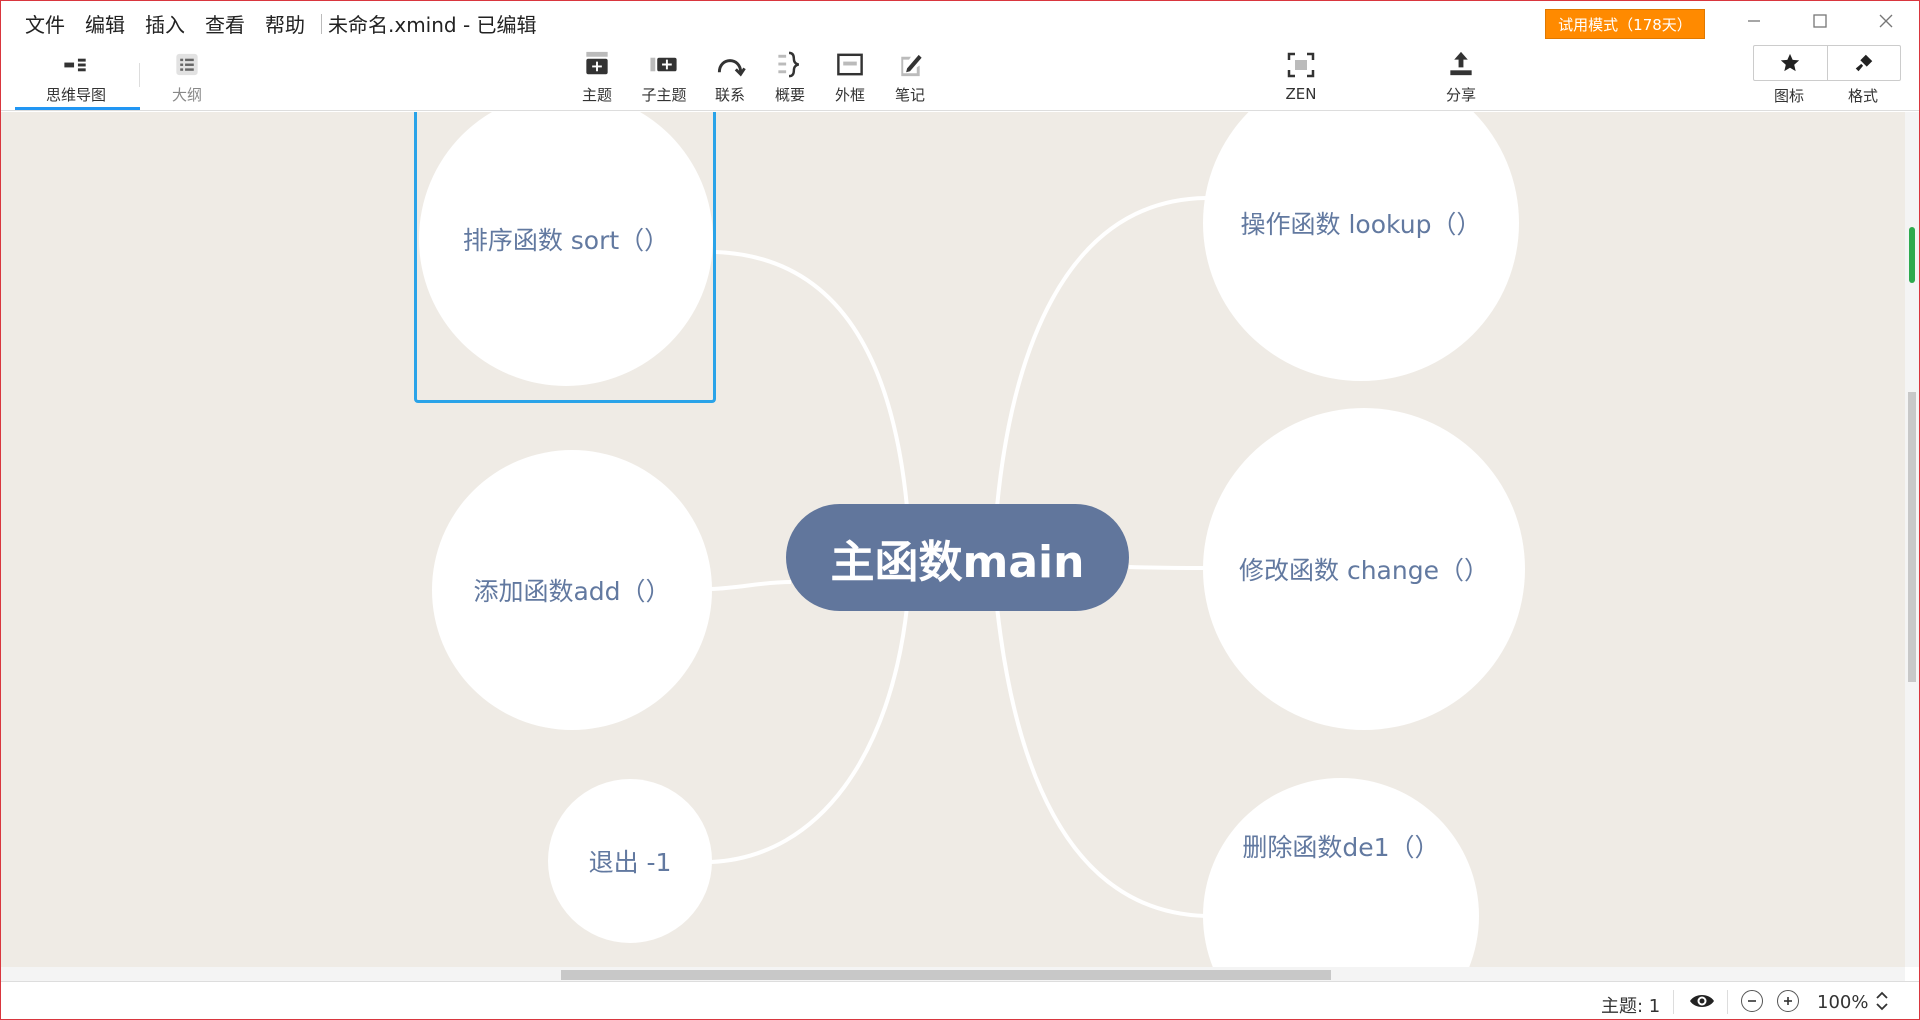 This screenshot has width=1920, height=1020. I want to click on format-panel-button, so click(1863, 63).